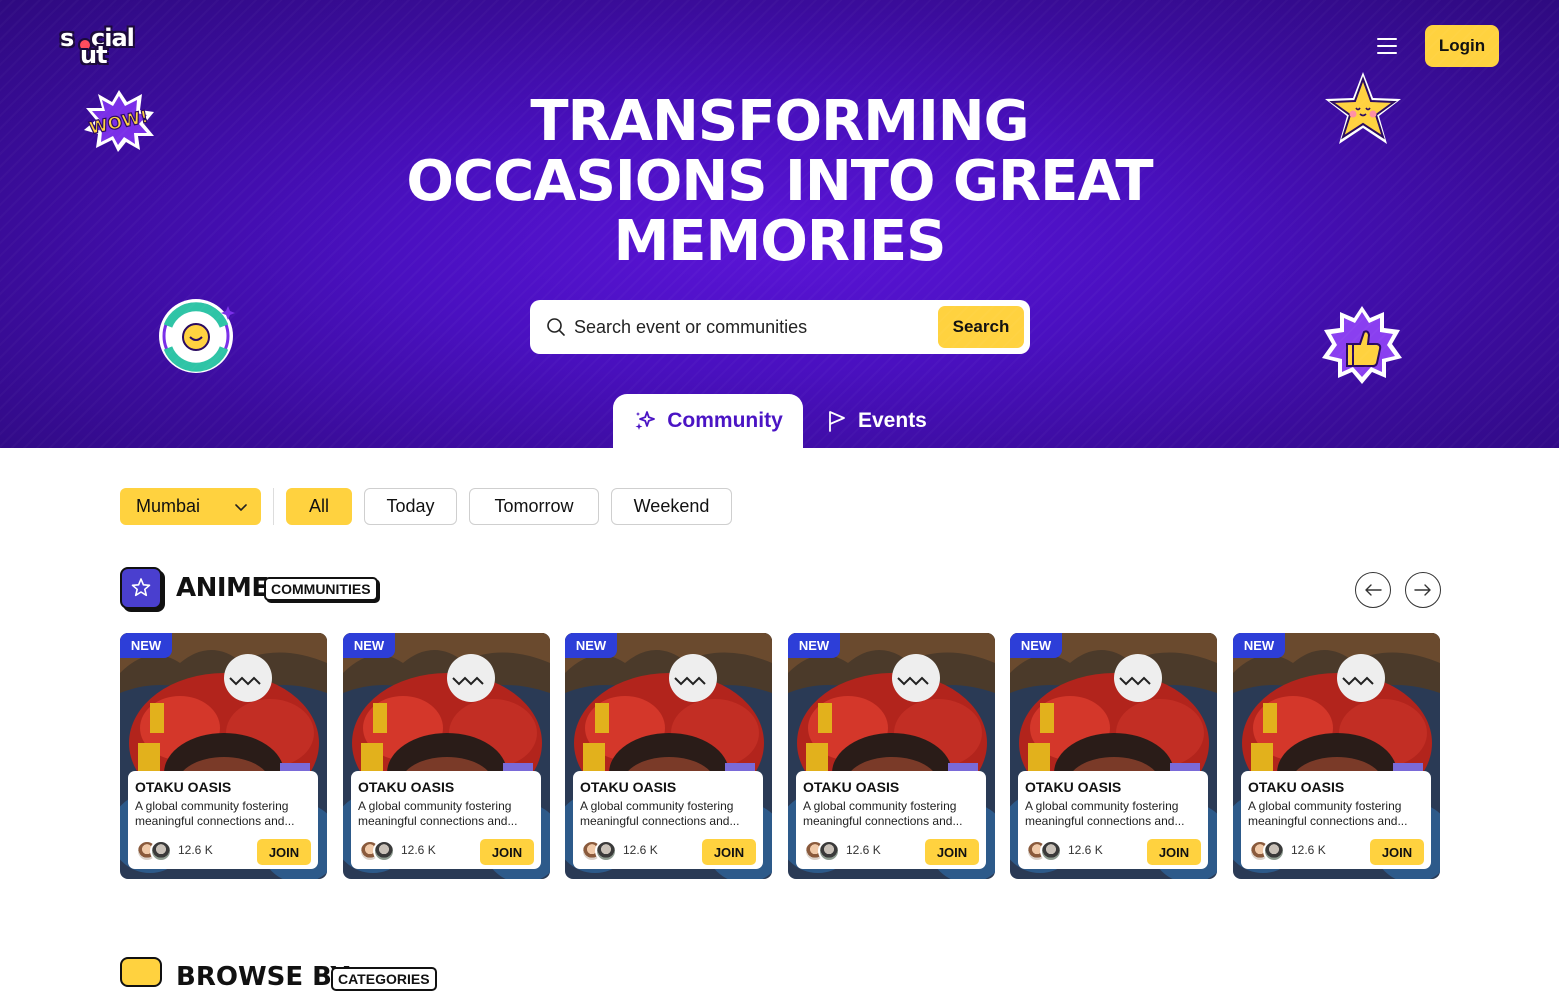 The height and width of the screenshot is (992, 1559). What do you see at coordinates (94, 55) in the screenshot?
I see `logo-text-ut: ut` at bounding box center [94, 55].